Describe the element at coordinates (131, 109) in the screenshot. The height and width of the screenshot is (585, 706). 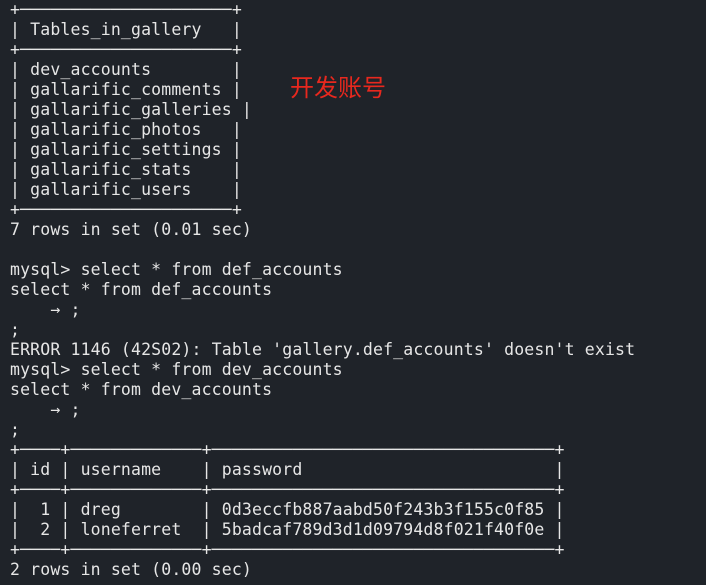
I see `terminal-line: | gallarific_galleries |` at that location.